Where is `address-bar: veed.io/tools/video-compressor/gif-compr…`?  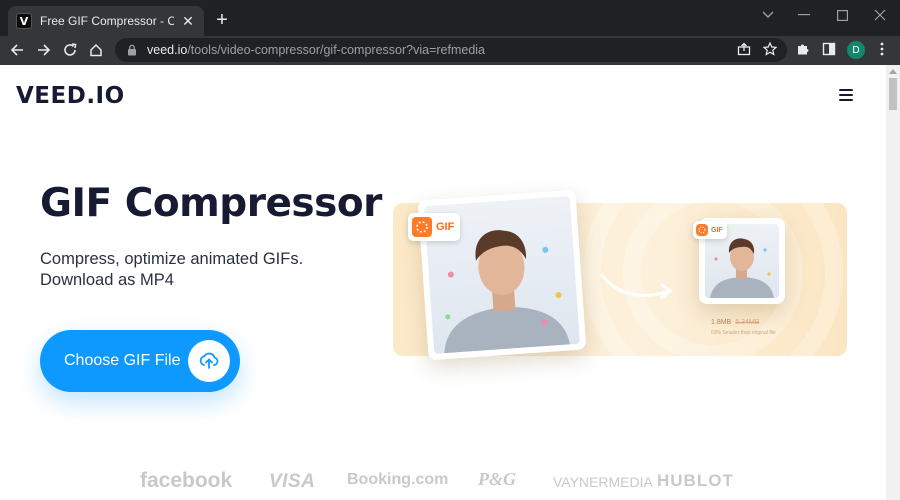 address-bar: veed.io/tools/video-compressor/gif-compr… is located at coordinates (451, 50).